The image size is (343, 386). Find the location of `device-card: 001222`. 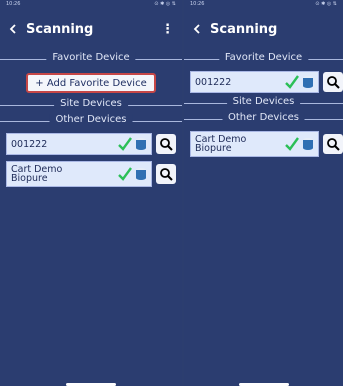

device-card: 001222 is located at coordinates (79, 144).